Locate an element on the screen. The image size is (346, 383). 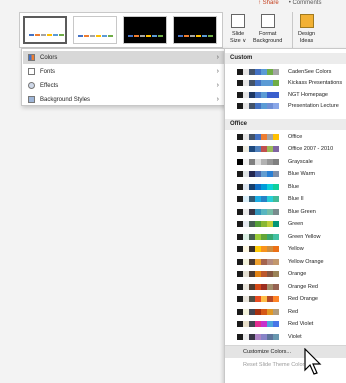
color-scheme-item: Office is located at coordinates (285, 136).